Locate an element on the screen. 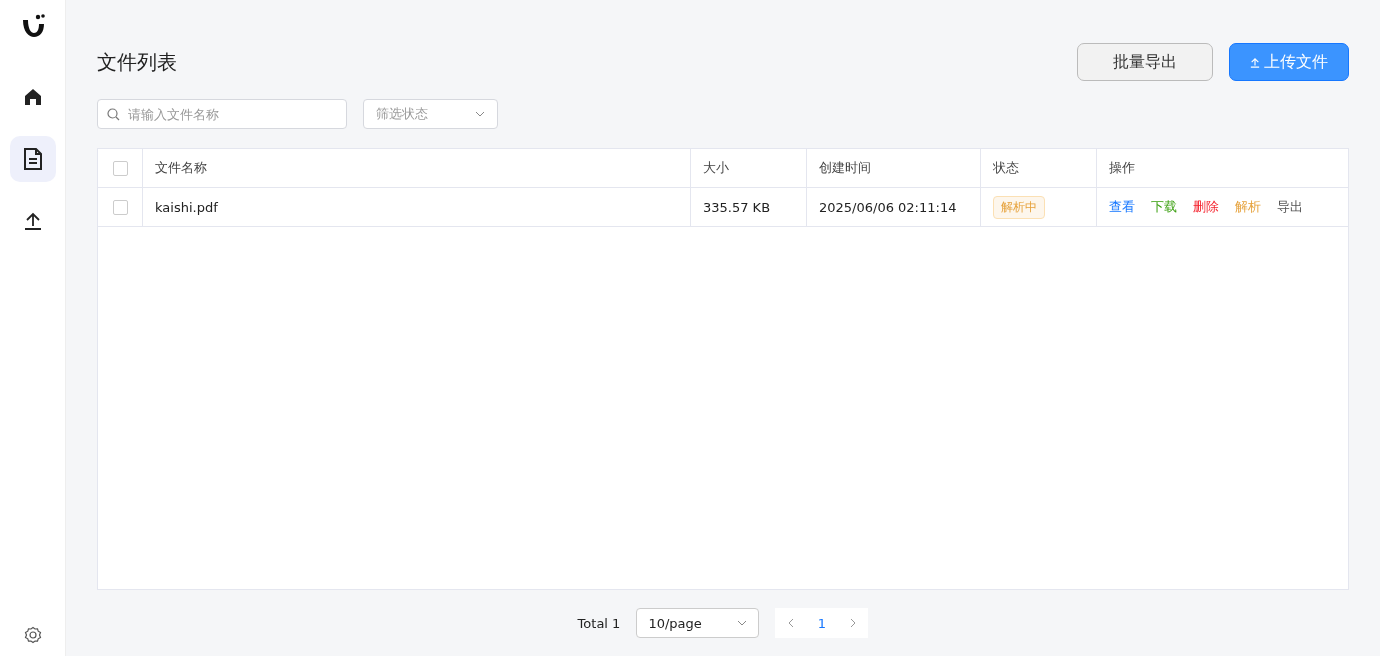  export-button: 批量导出 is located at coordinates (1145, 62).